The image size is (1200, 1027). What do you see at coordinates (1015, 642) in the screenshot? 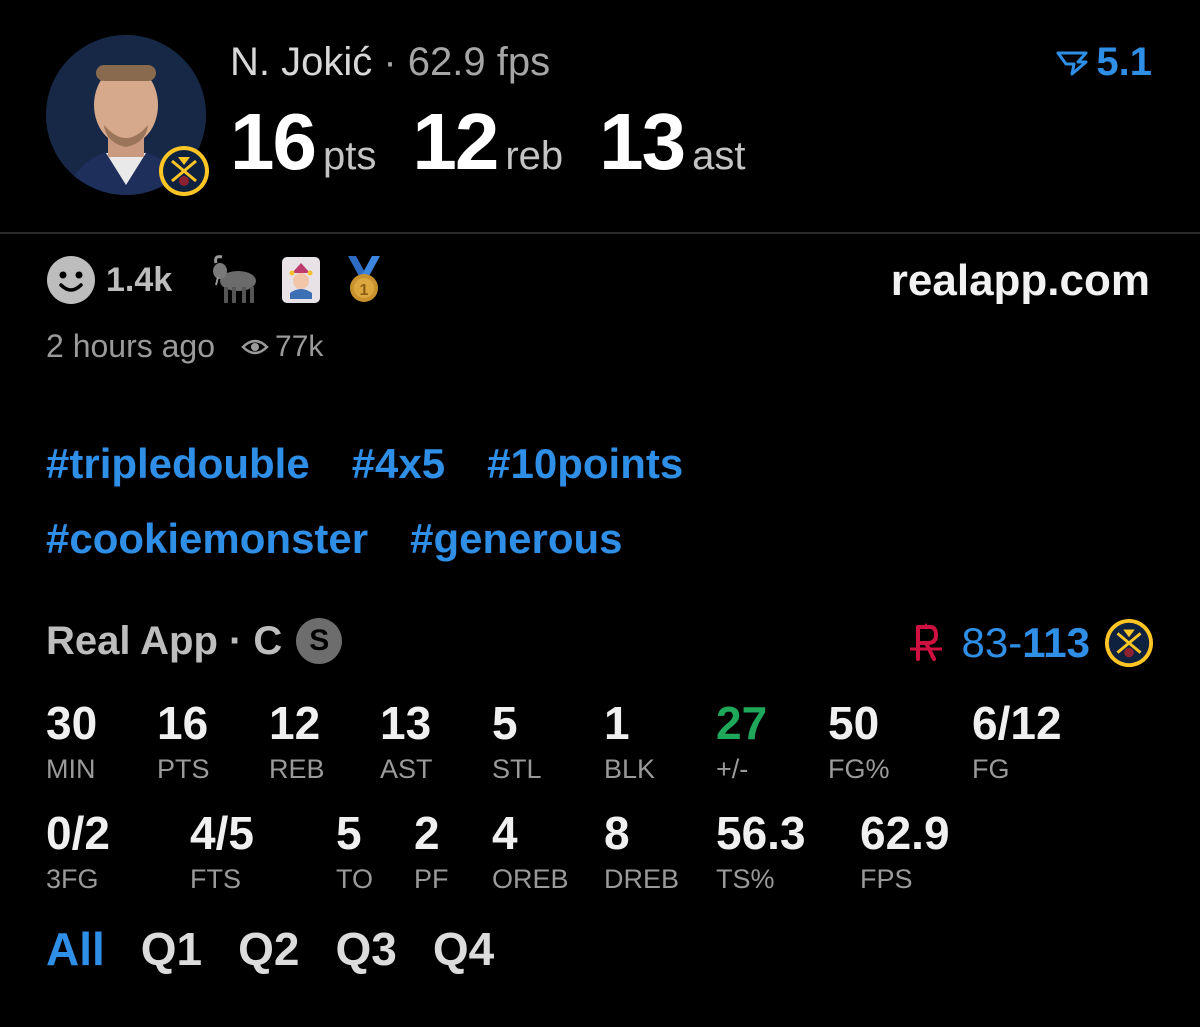
I see `score-dash: -` at bounding box center [1015, 642].